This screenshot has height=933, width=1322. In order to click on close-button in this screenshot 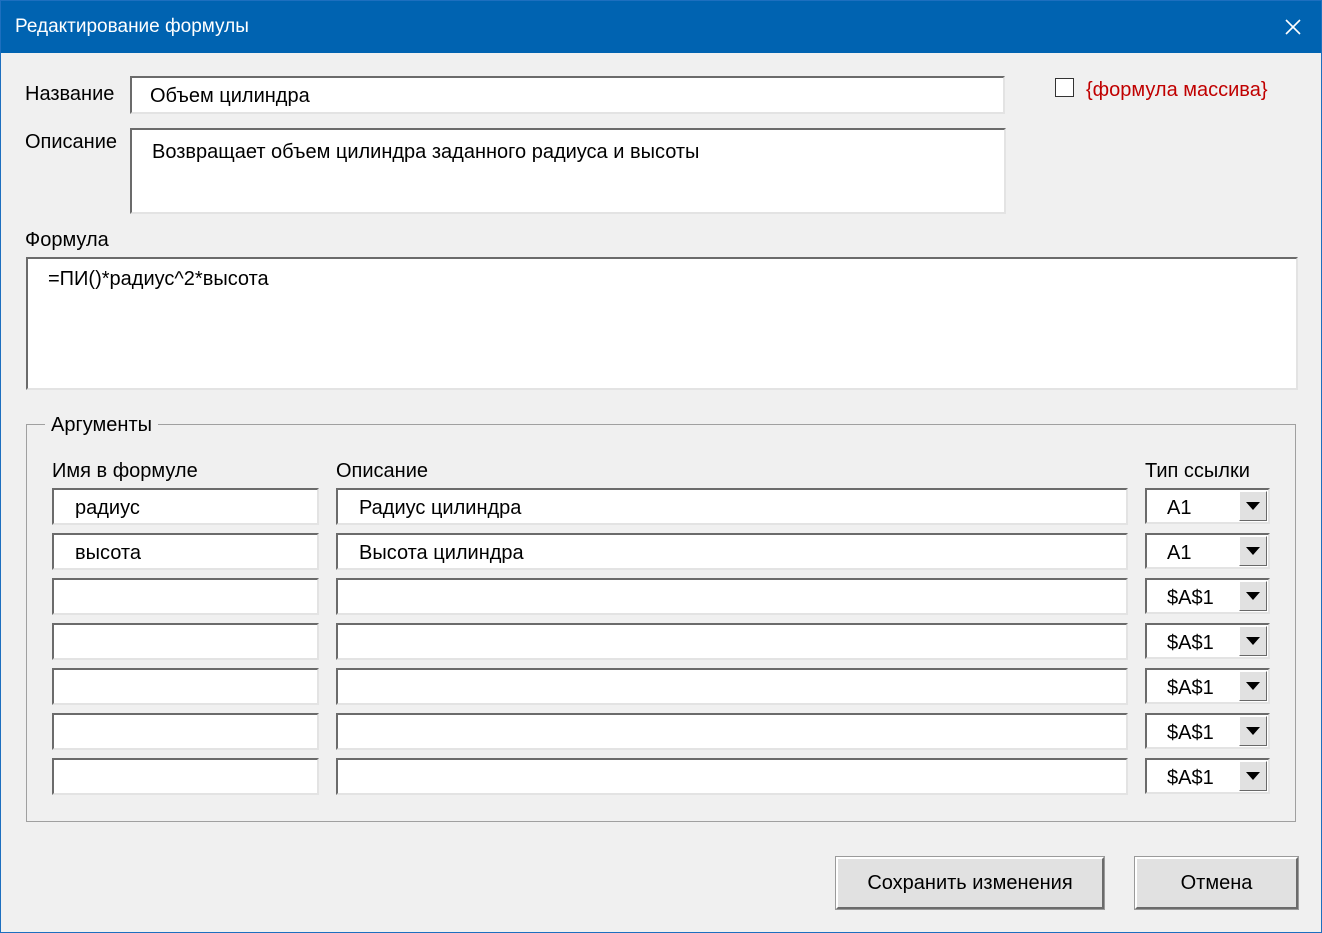, I will do `click(1293, 27)`.